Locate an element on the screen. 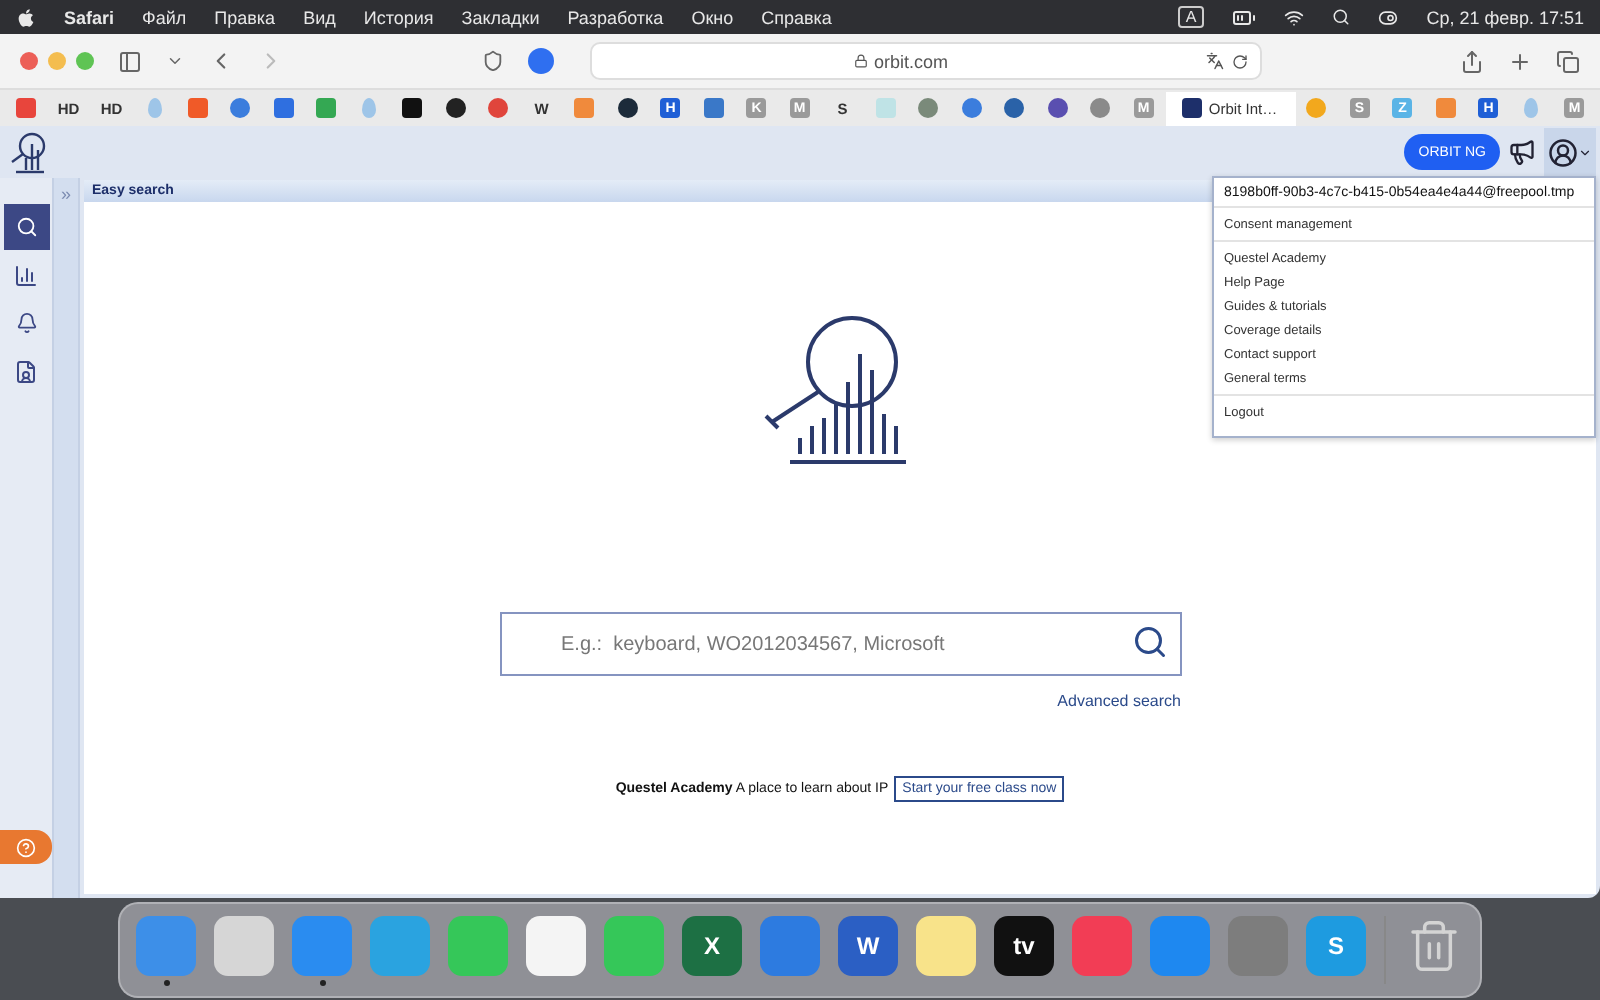 Image resolution: width=1600 pixels, height=1000 pixels. shield-icon is located at coordinates (493, 61).